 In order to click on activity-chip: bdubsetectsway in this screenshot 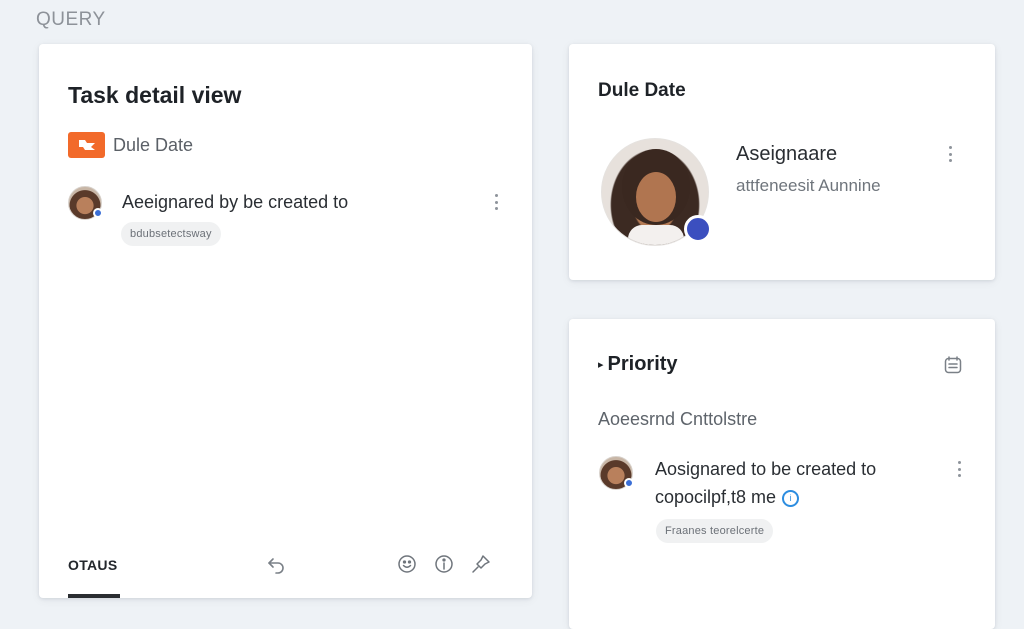, I will do `click(171, 234)`.